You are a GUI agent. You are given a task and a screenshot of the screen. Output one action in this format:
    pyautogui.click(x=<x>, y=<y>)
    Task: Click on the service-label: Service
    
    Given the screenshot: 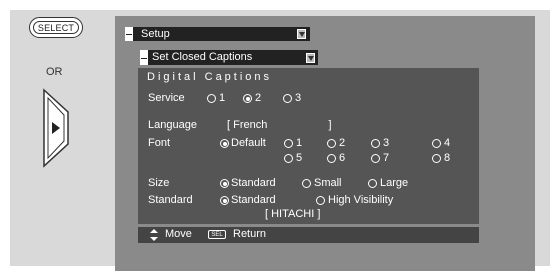 What is the action you would take?
    pyautogui.click(x=166, y=98)
    